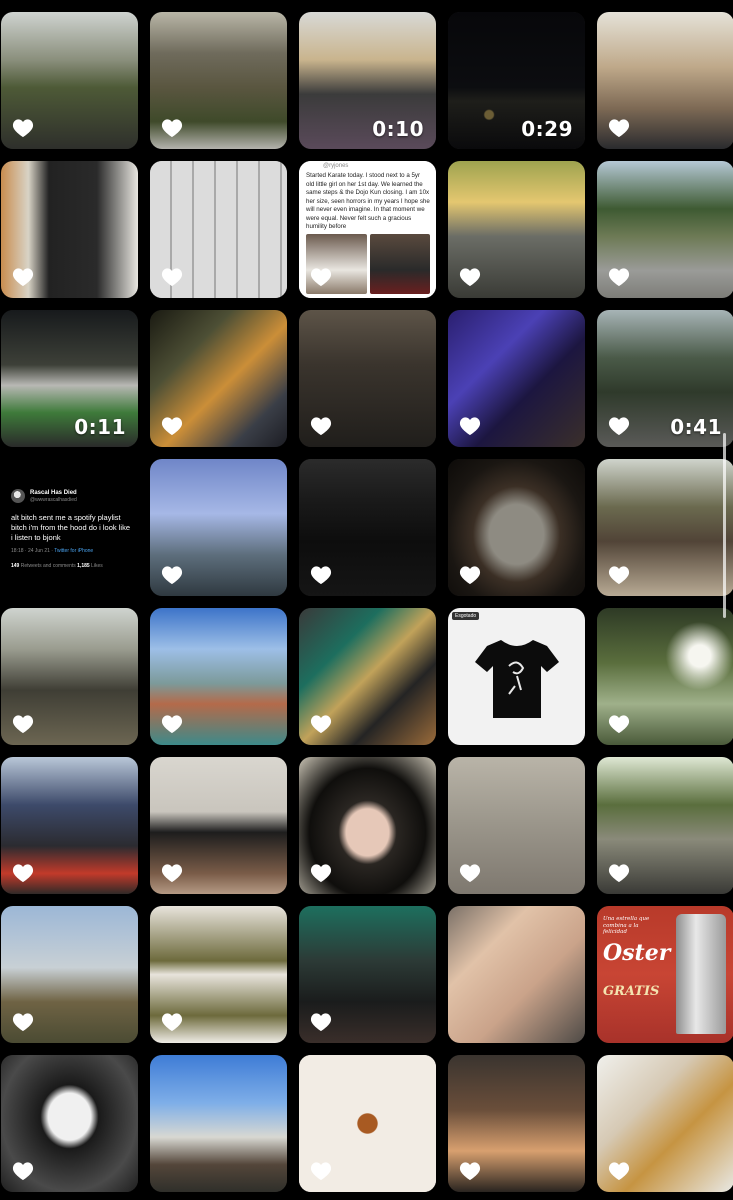 The height and width of the screenshot is (1200, 733). I want to click on avatar, so click(18, 496).